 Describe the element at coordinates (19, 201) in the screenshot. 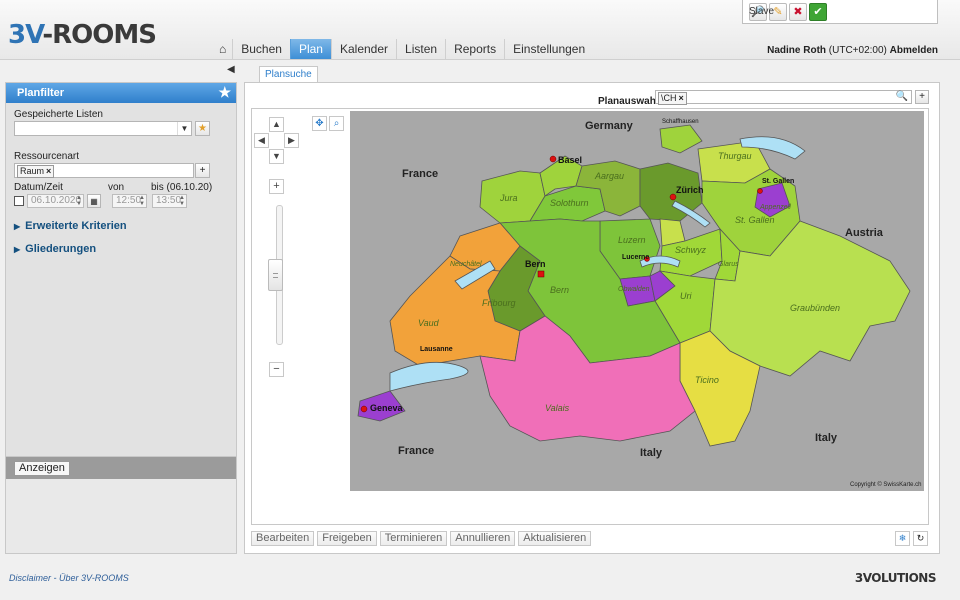

I see `date-checkbox` at that location.